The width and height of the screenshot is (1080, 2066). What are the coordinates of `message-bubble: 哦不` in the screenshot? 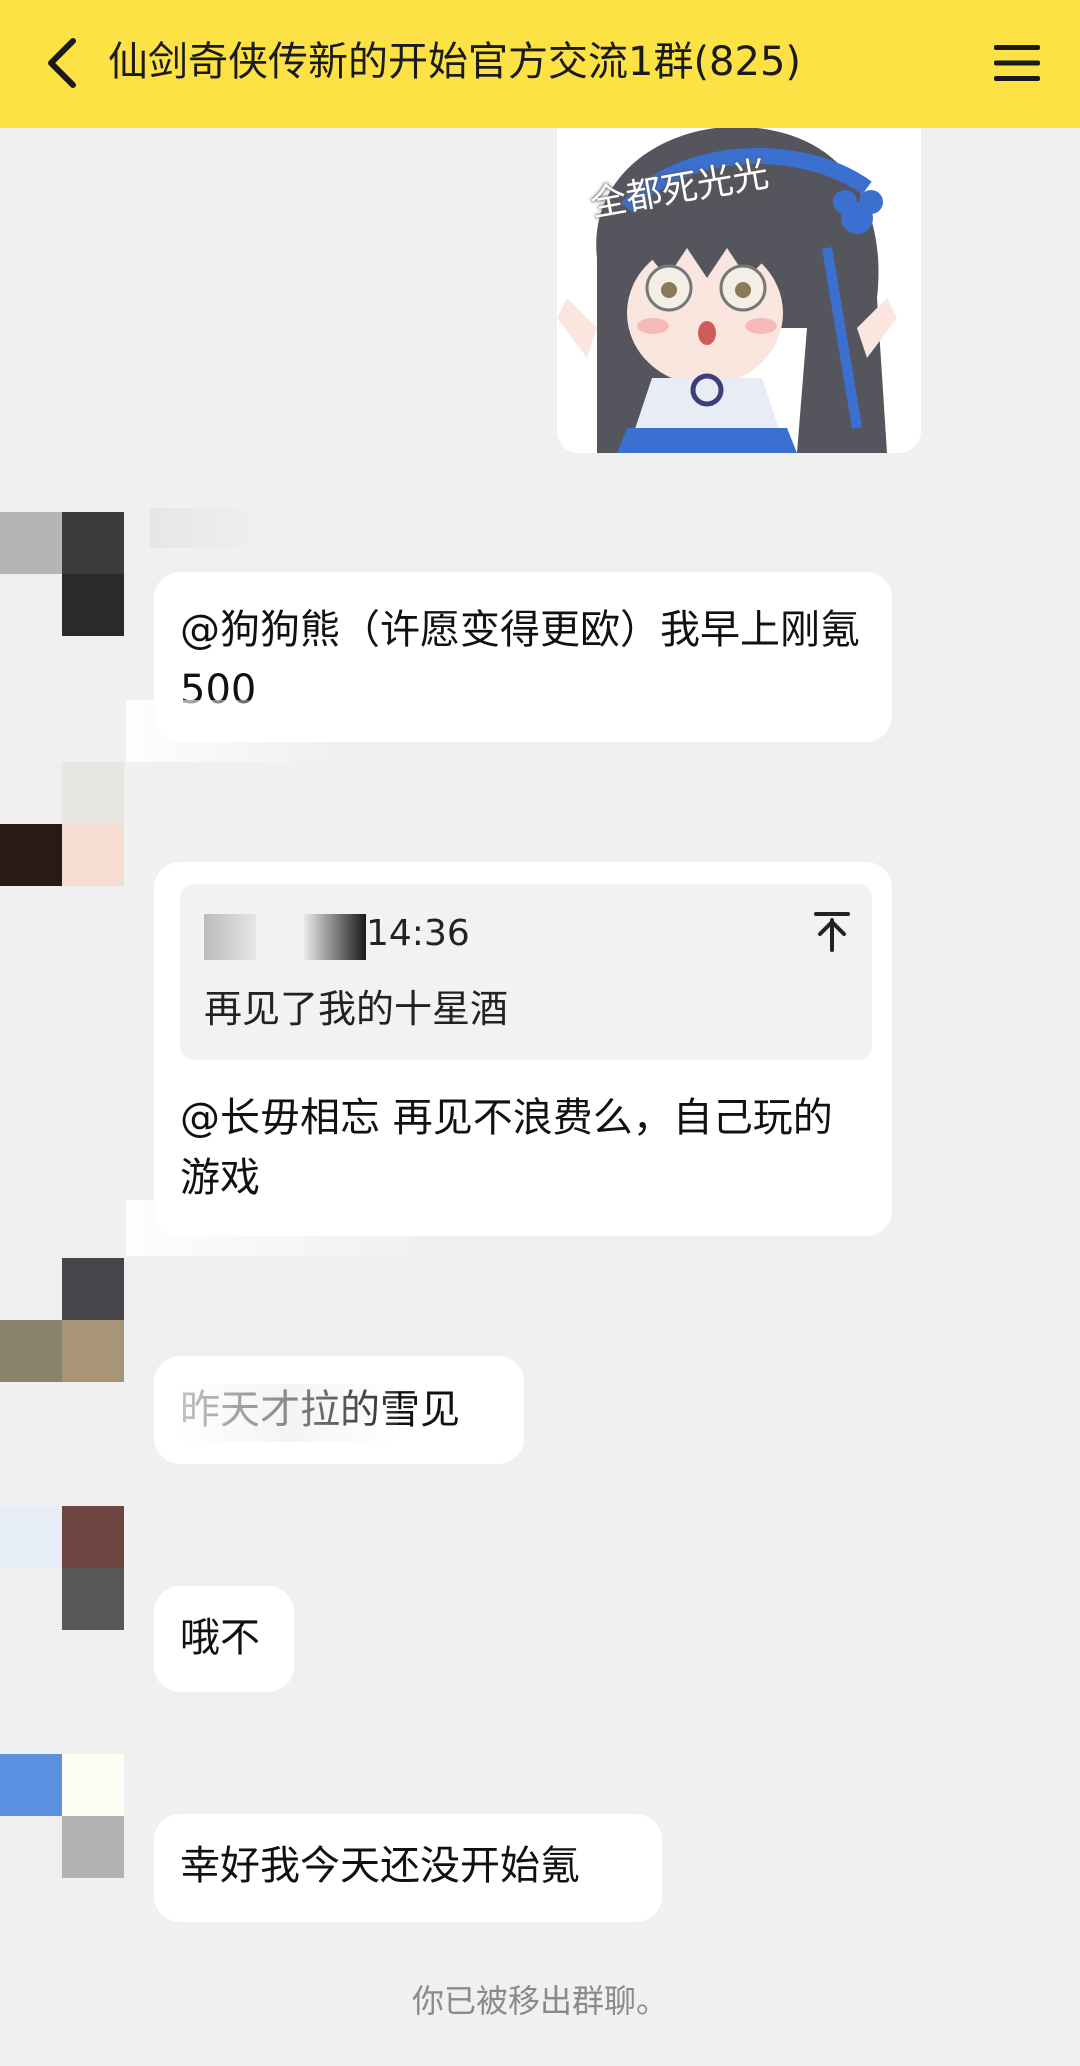 It's located at (224, 1639).